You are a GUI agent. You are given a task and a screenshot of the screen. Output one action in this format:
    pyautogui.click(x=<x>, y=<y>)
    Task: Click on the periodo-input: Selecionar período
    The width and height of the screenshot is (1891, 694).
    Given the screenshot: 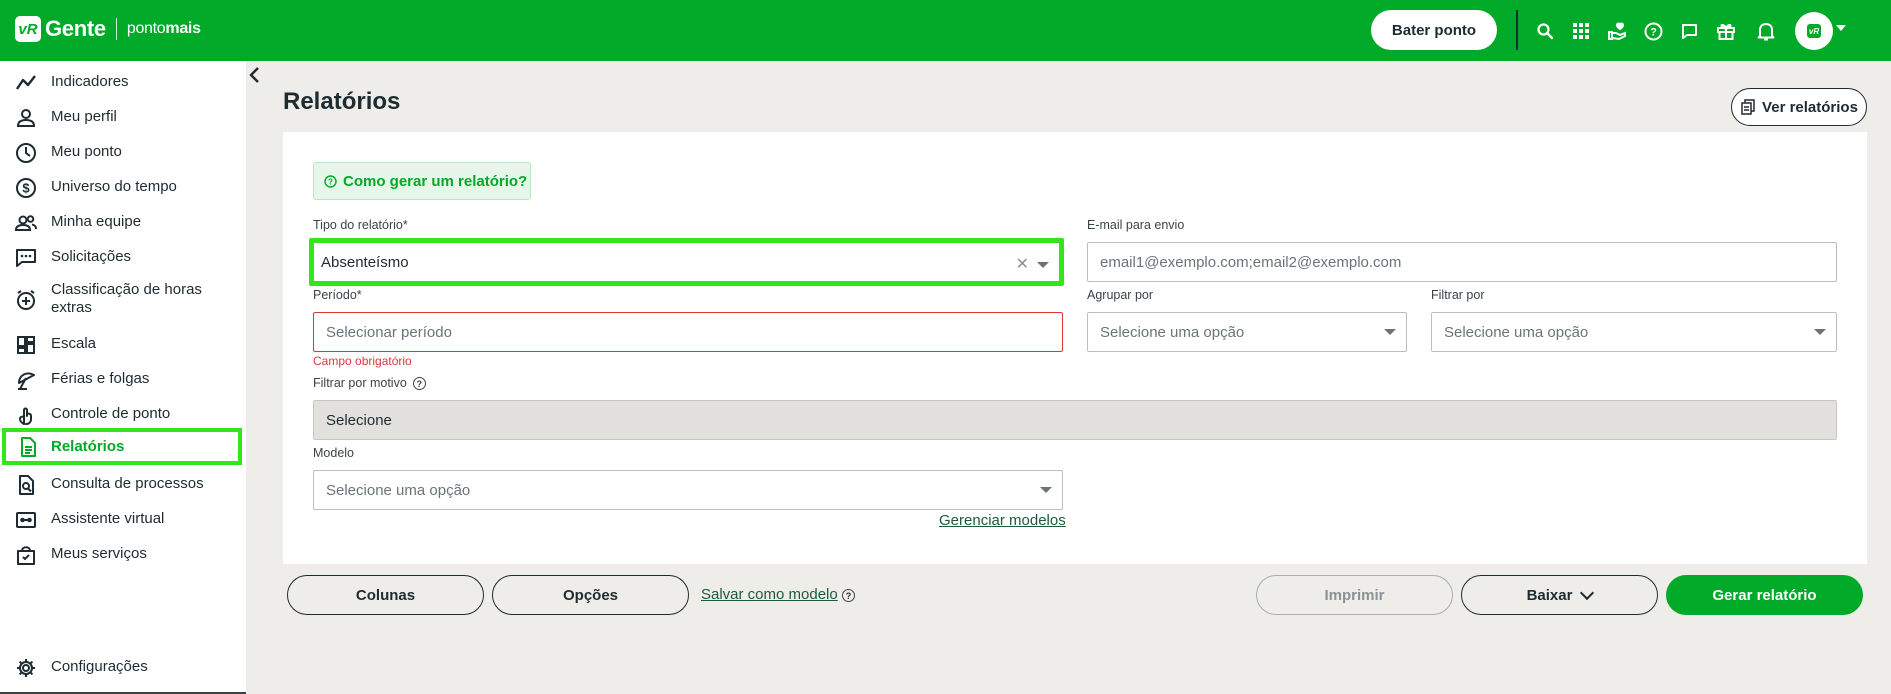 What is the action you would take?
    pyautogui.click(x=688, y=332)
    